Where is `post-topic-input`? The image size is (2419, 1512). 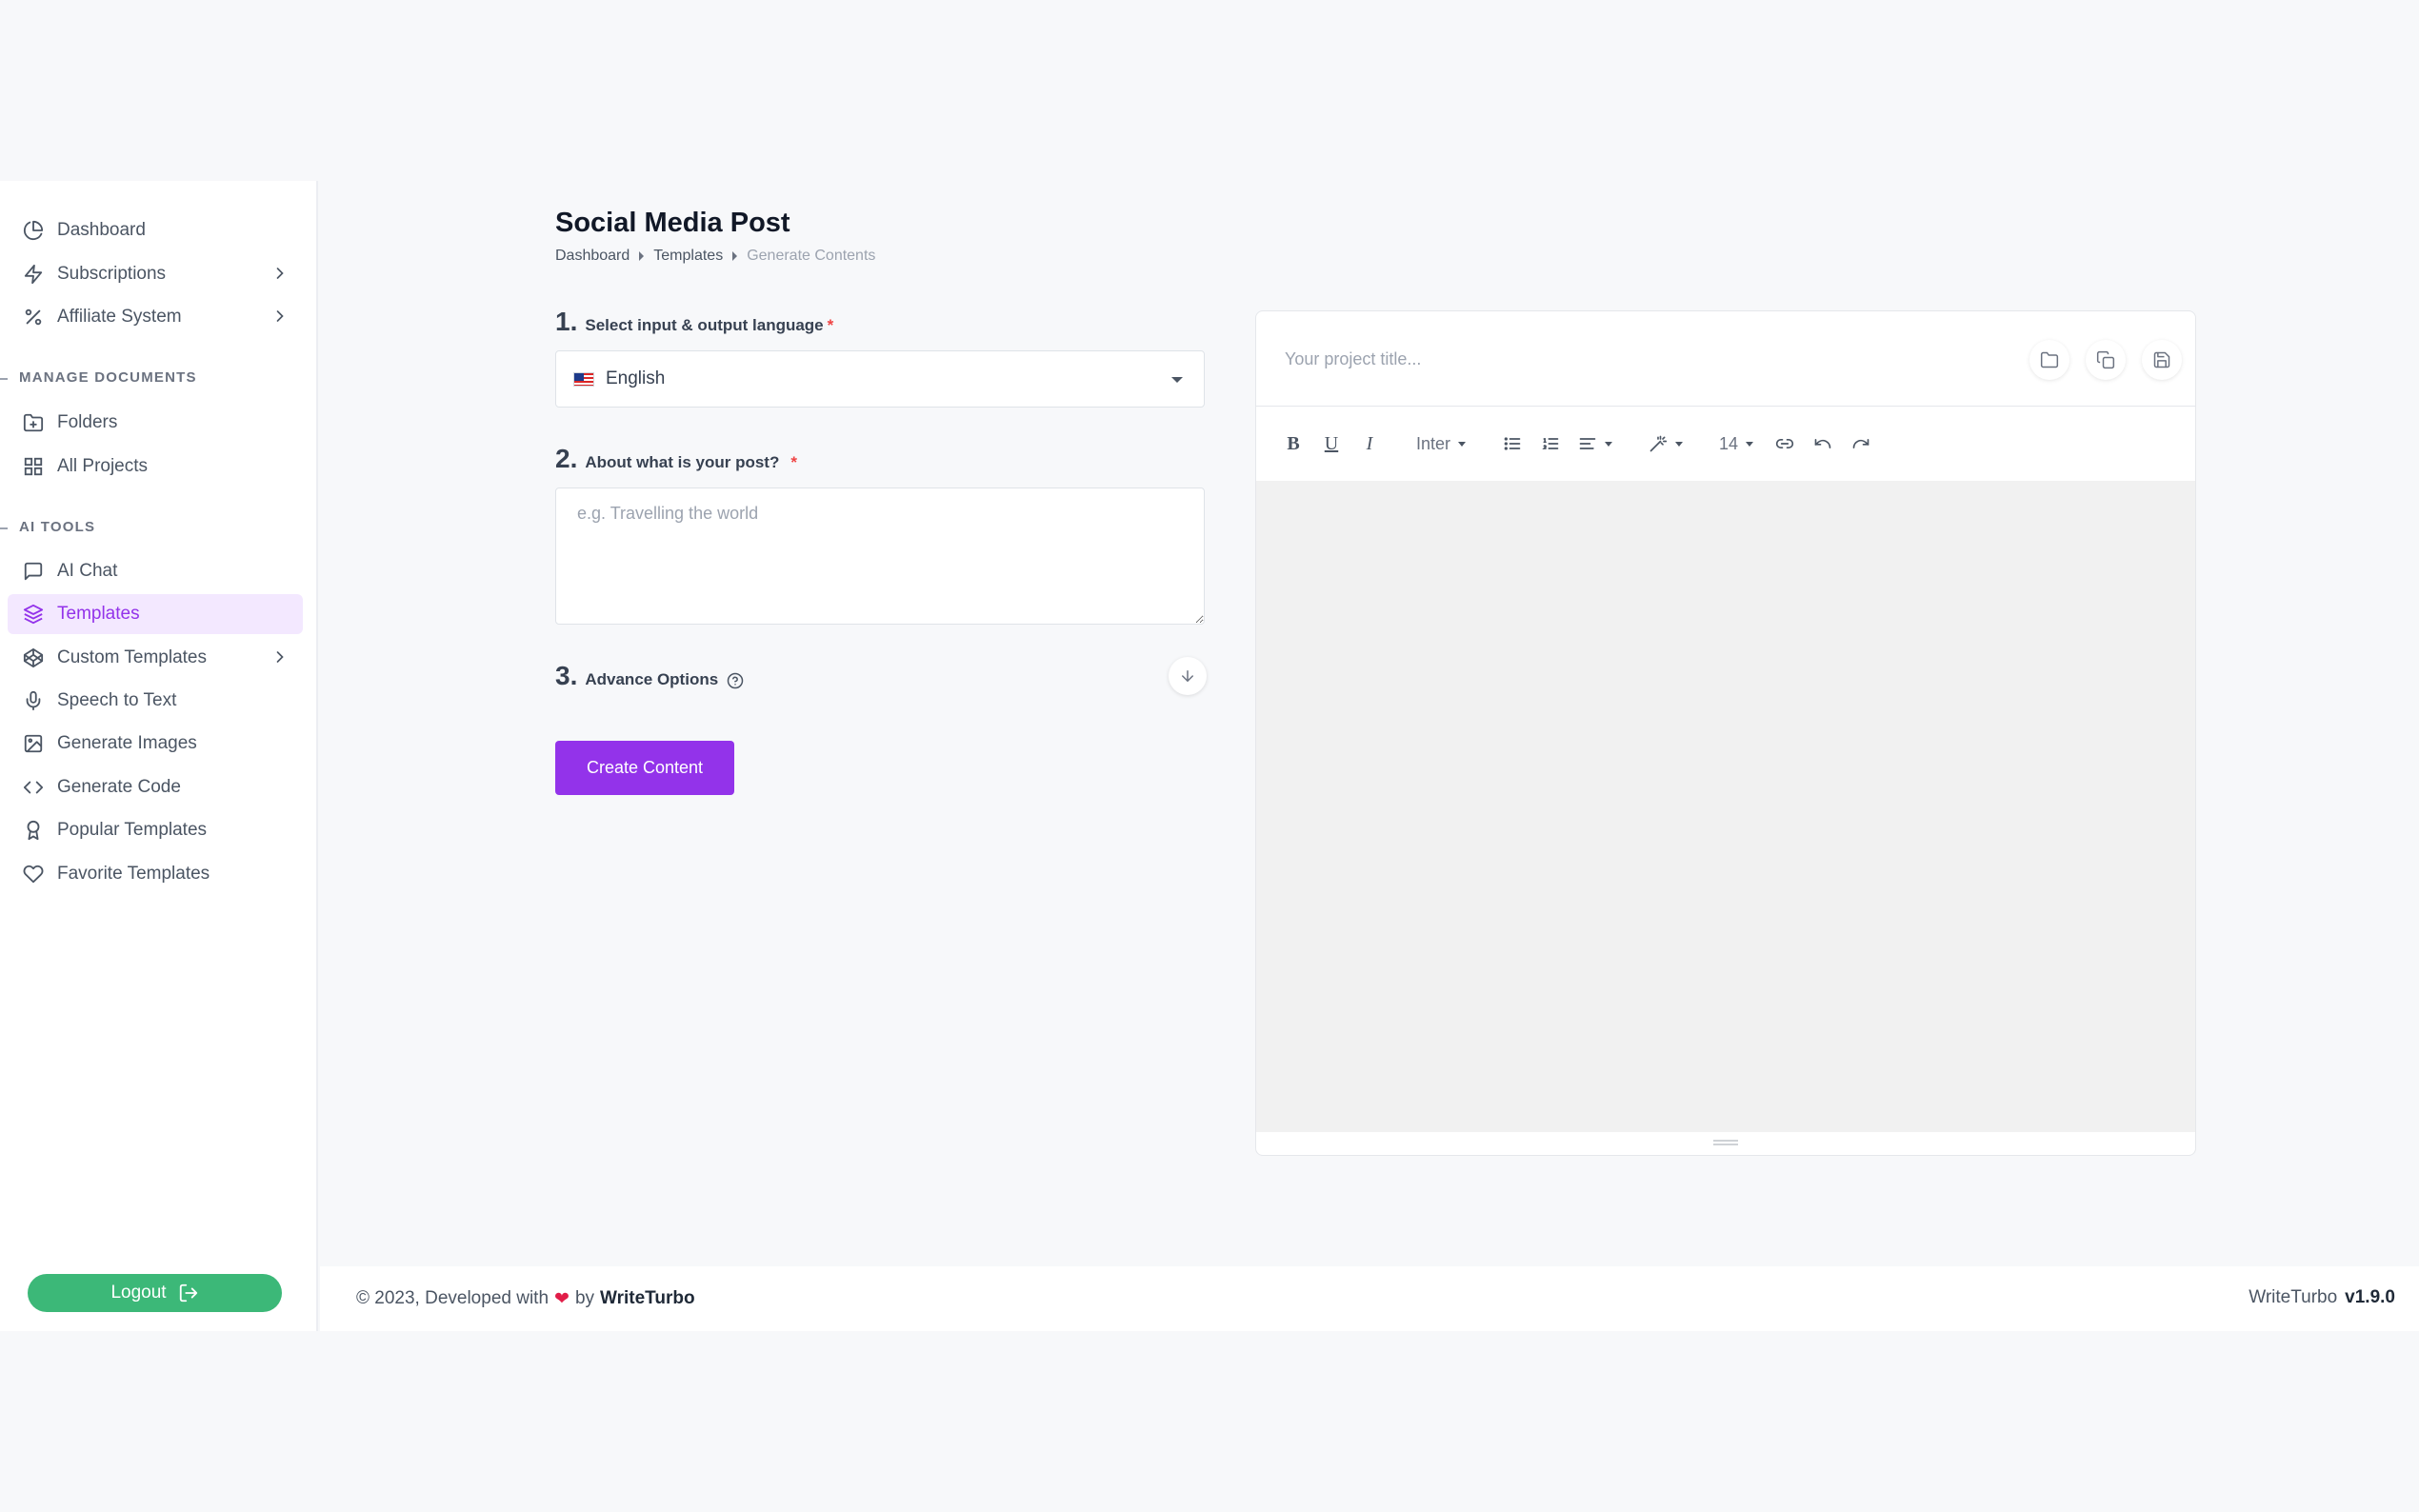
post-topic-input is located at coordinates (880, 556).